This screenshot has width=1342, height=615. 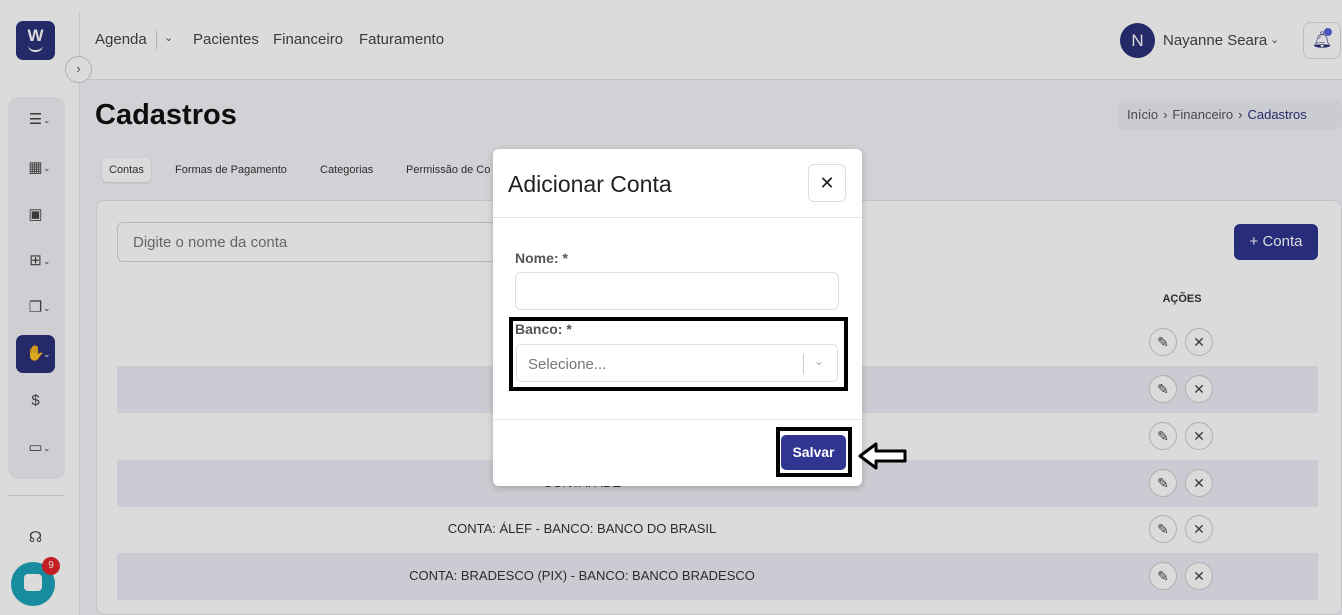 What do you see at coordinates (541, 258) in the screenshot?
I see `name-label: Nome: *` at bounding box center [541, 258].